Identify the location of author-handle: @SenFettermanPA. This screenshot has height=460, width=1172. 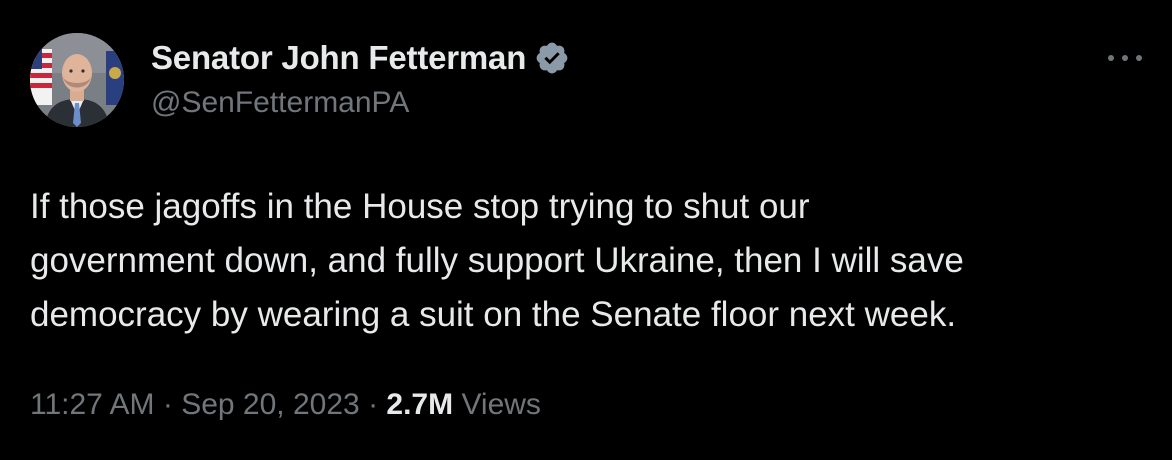
(360, 103).